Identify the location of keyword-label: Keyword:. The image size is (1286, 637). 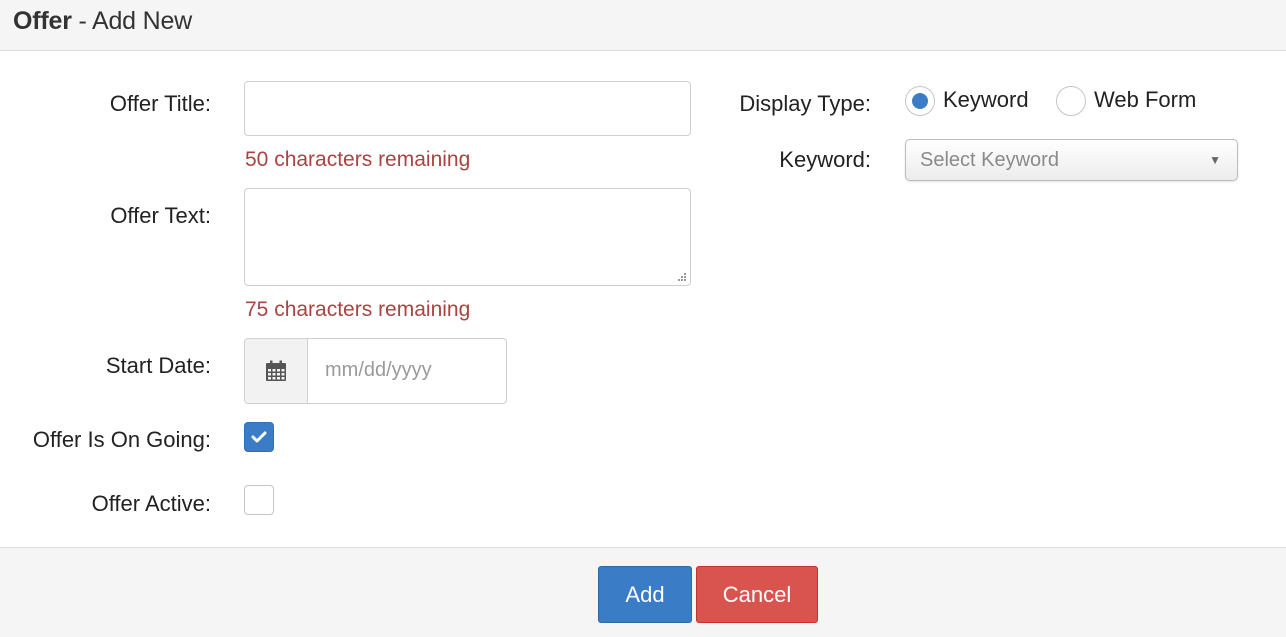
(825, 159).